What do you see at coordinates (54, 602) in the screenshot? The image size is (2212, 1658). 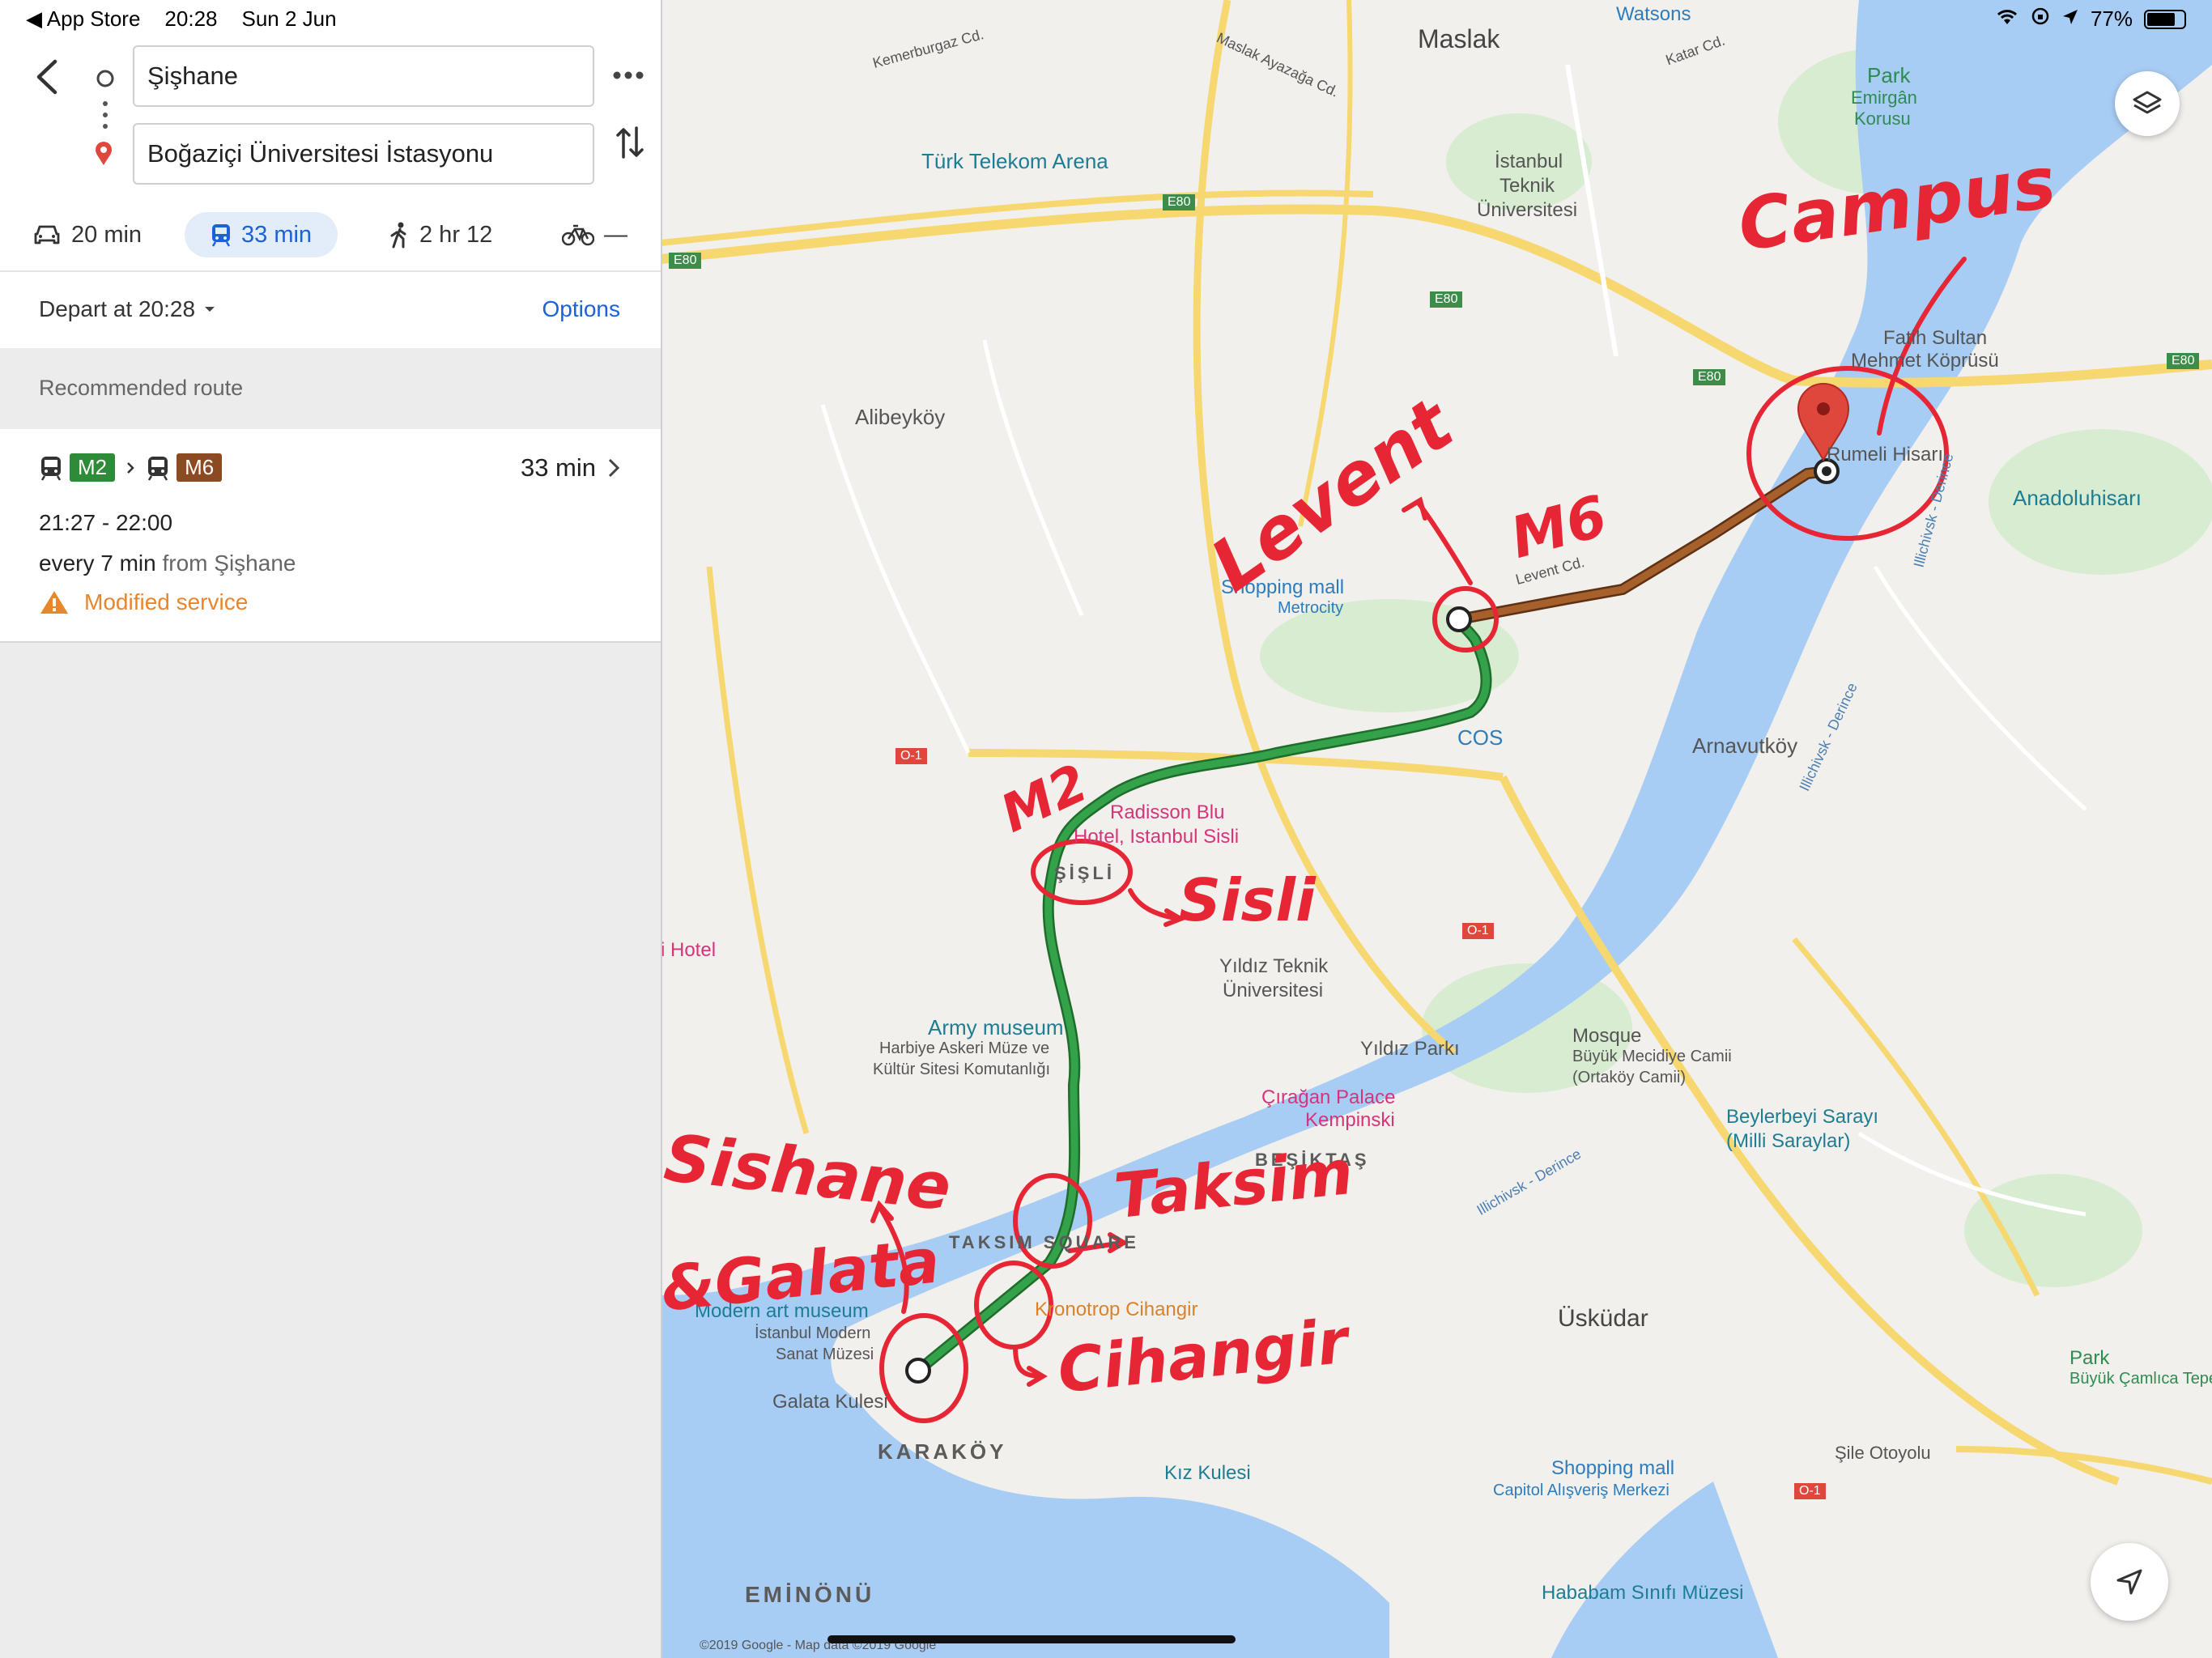 I see `warning-icon` at bounding box center [54, 602].